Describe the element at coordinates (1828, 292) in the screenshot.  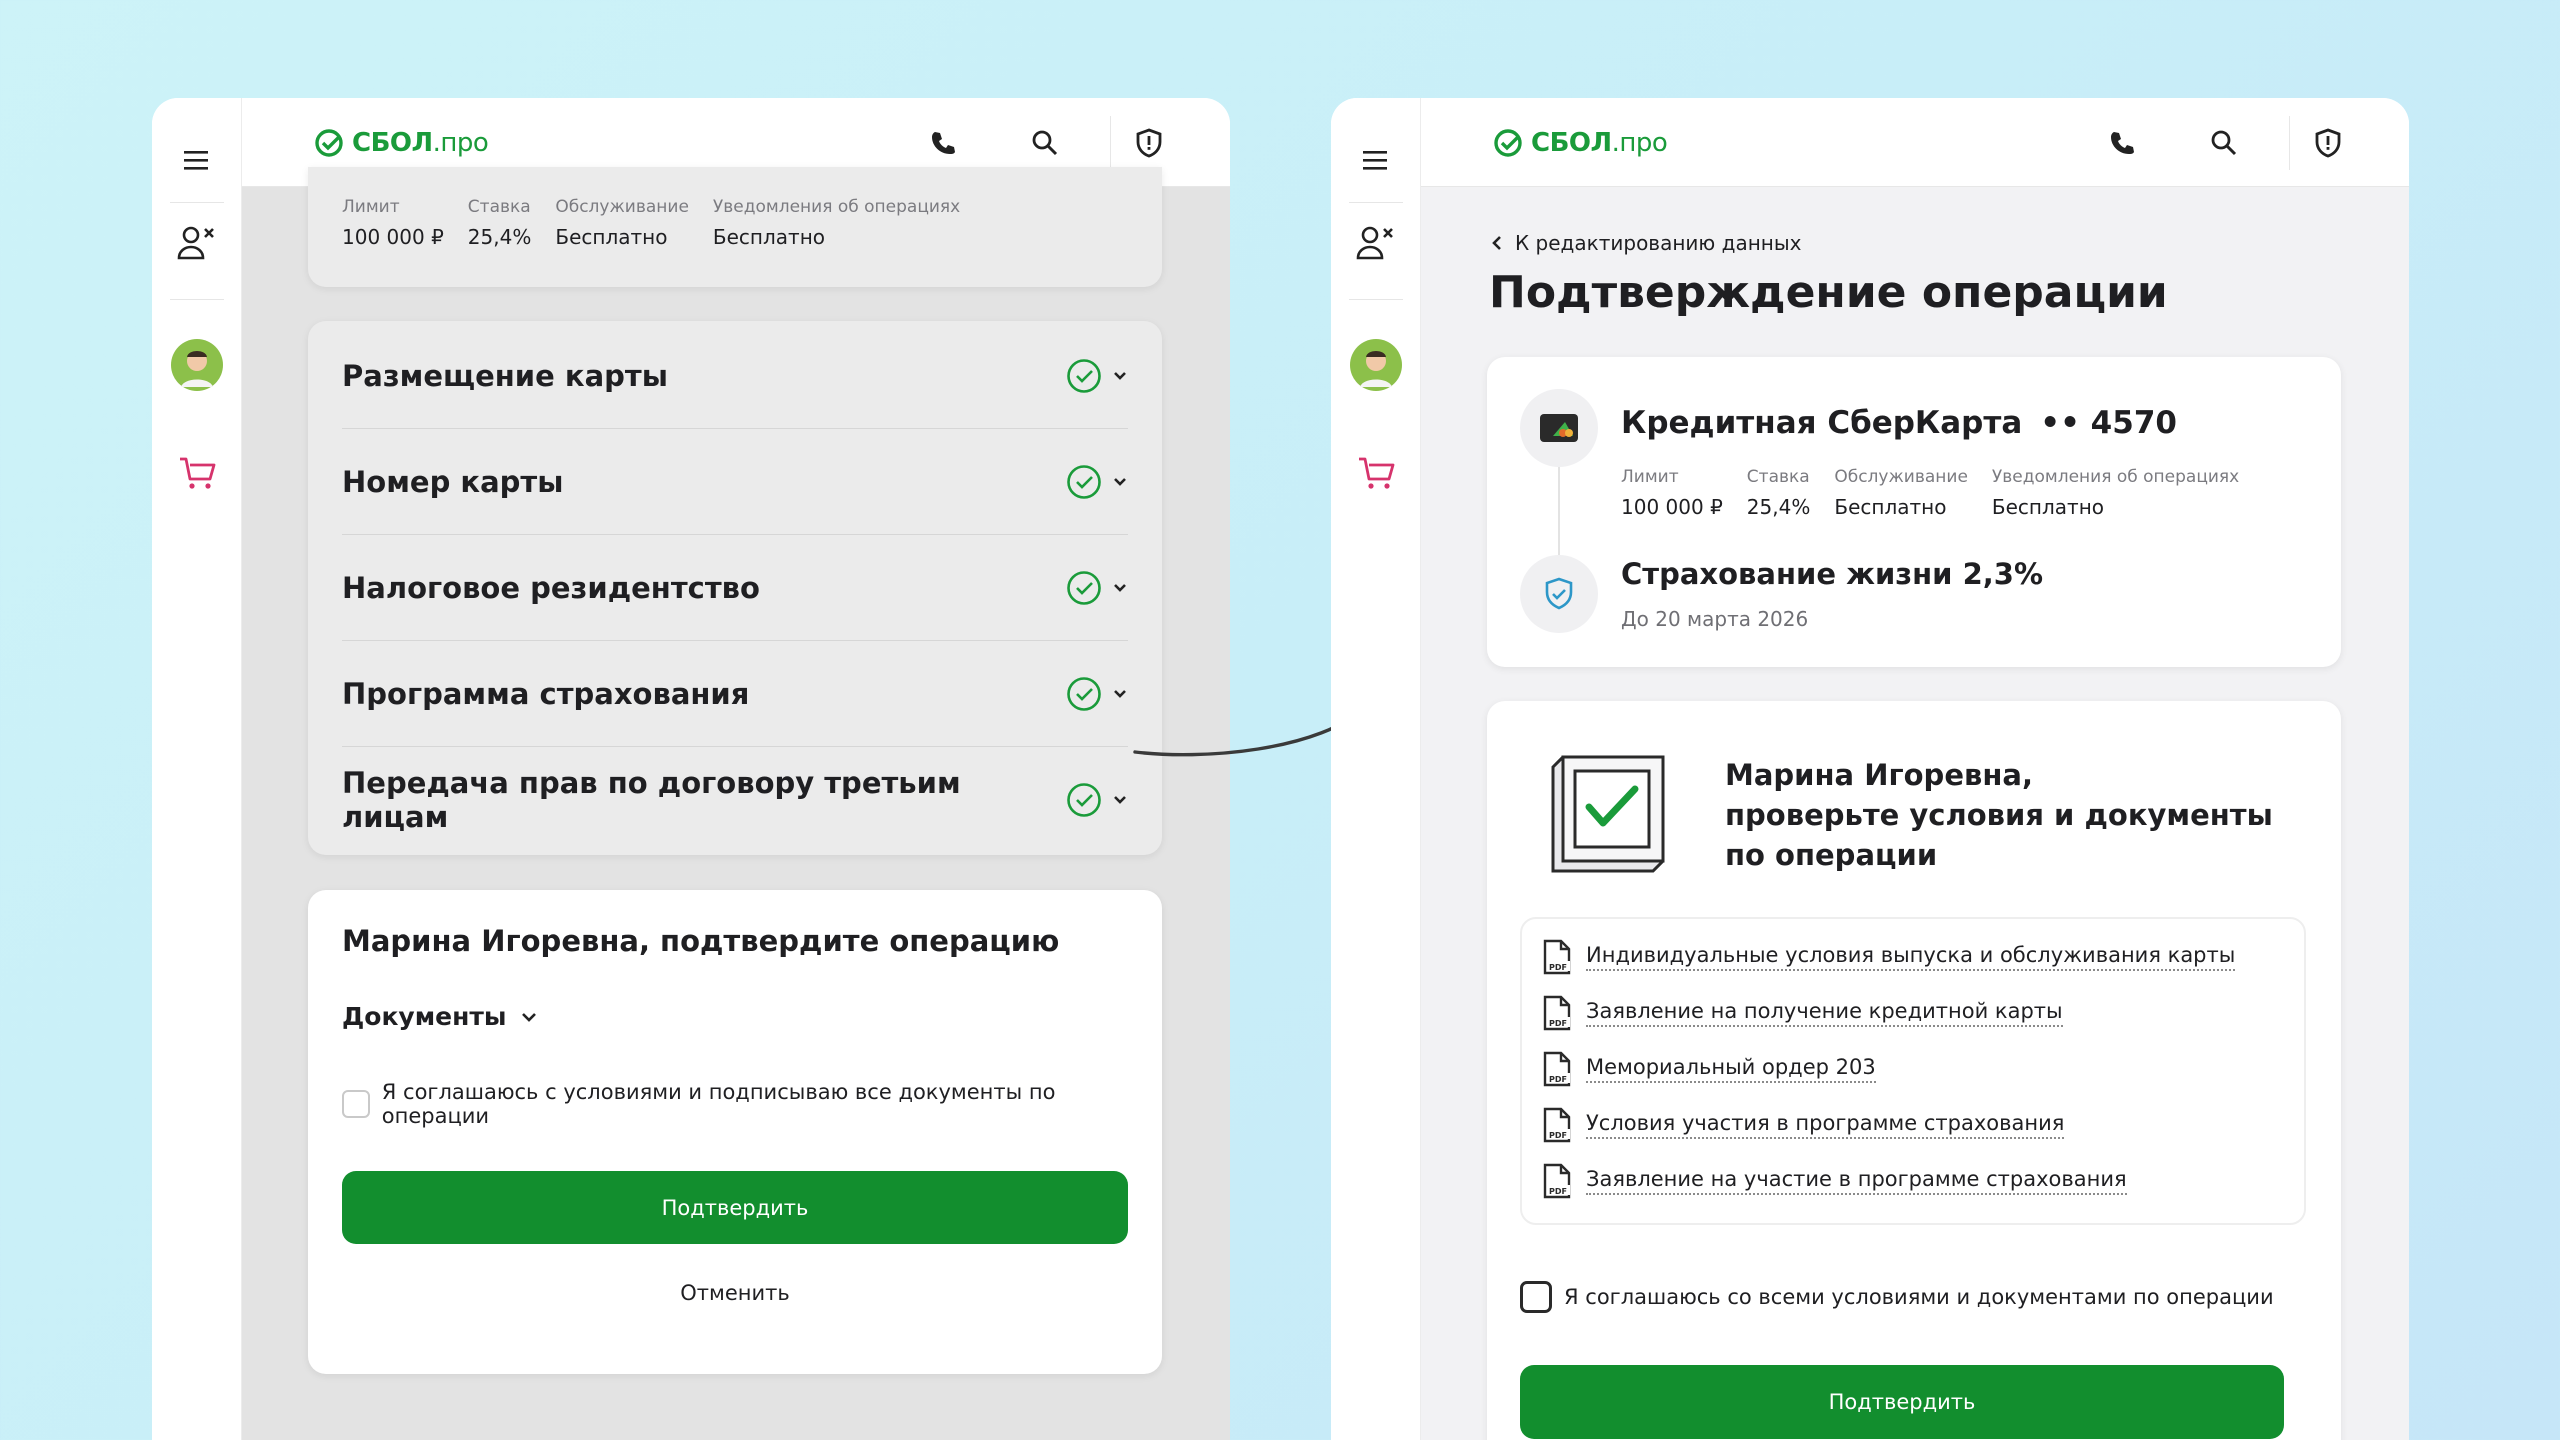
I see `page-title: Подтверждение операции` at that location.